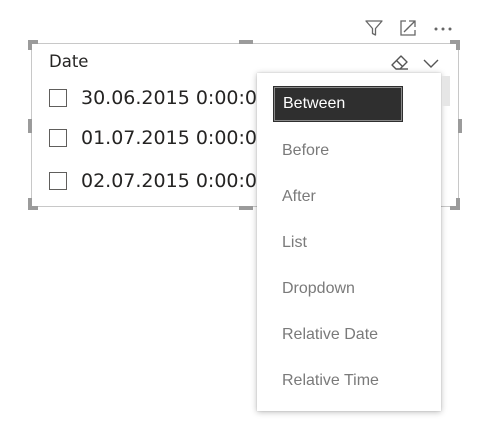  Describe the element at coordinates (30, 45) in the screenshot. I see `resize-handle-top-left-v` at that location.